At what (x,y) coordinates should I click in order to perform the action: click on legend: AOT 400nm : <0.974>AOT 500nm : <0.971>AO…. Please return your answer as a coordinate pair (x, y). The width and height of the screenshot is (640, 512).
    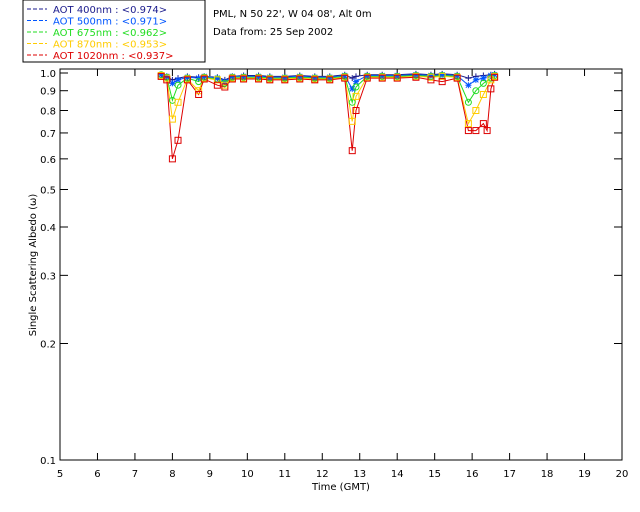
    Looking at the image, I should click on (114, 31).